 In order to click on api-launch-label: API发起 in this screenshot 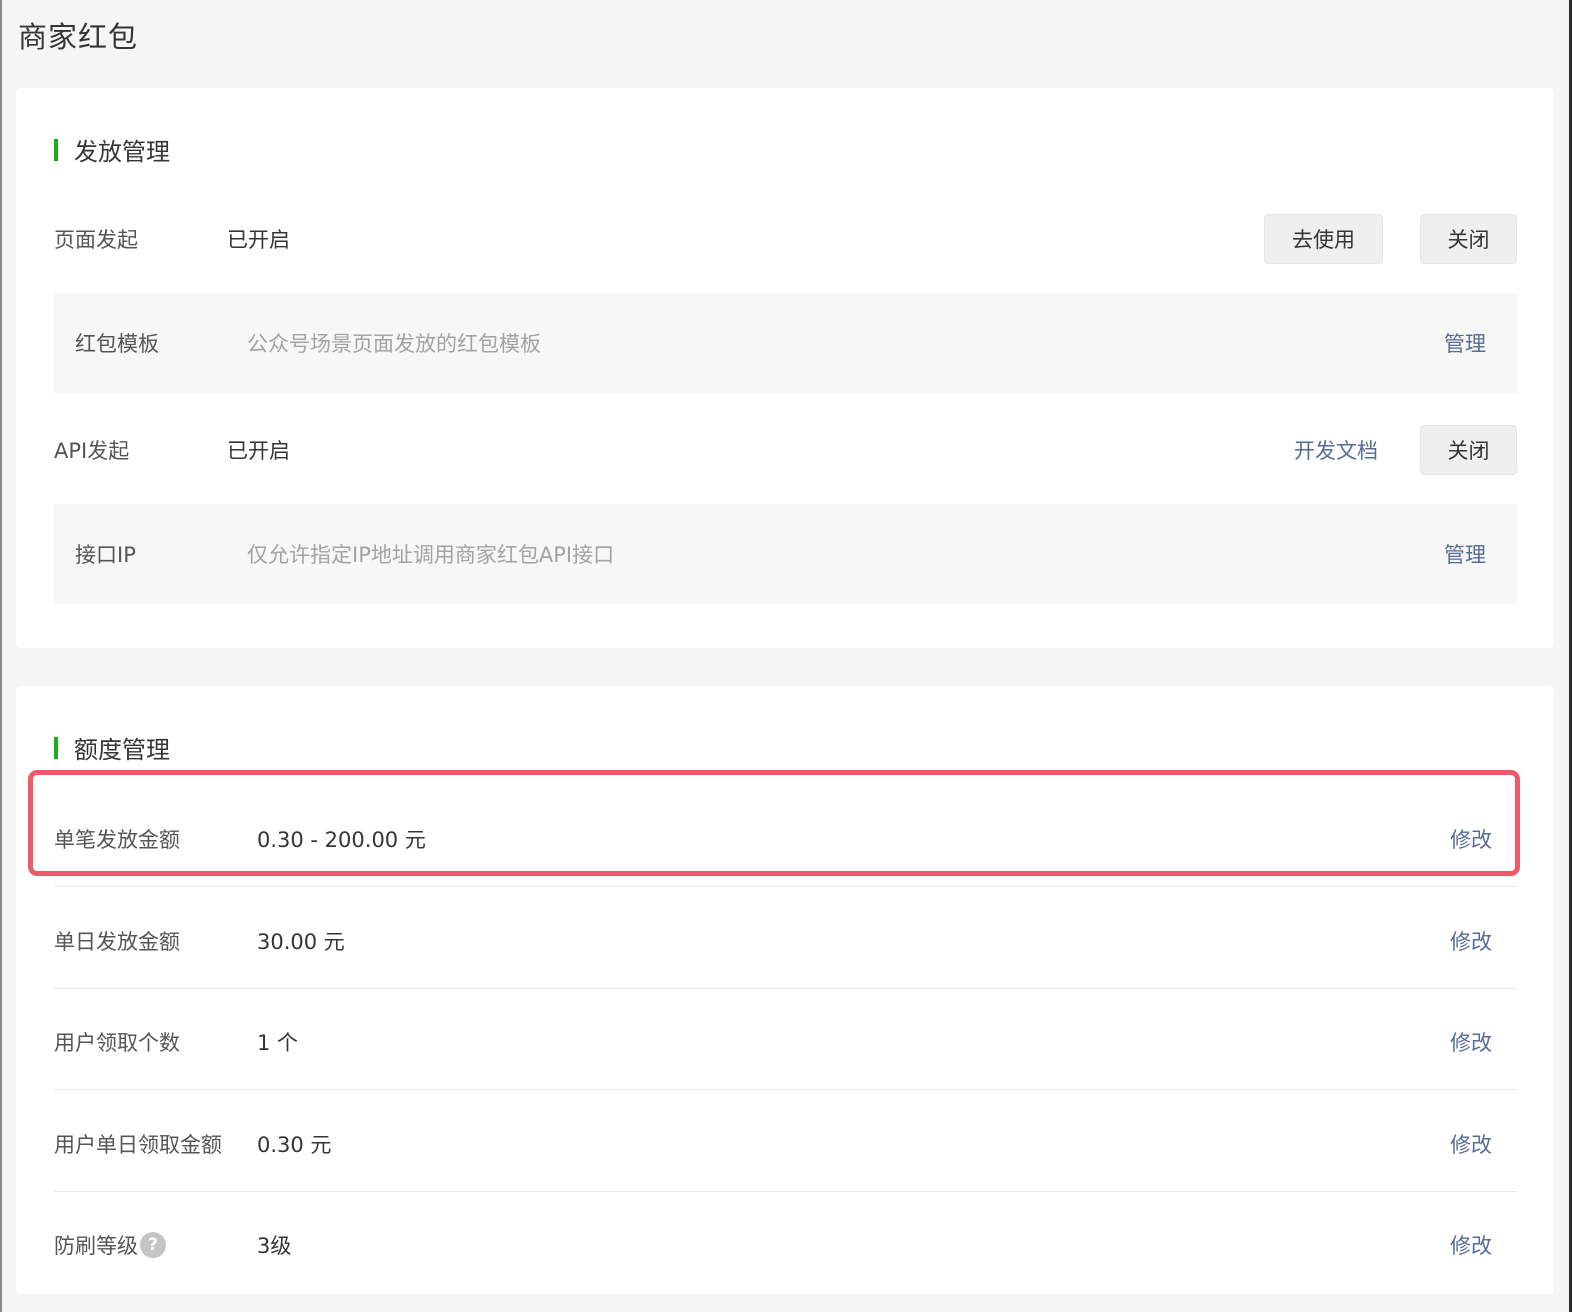, I will do `click(92, 451)`.